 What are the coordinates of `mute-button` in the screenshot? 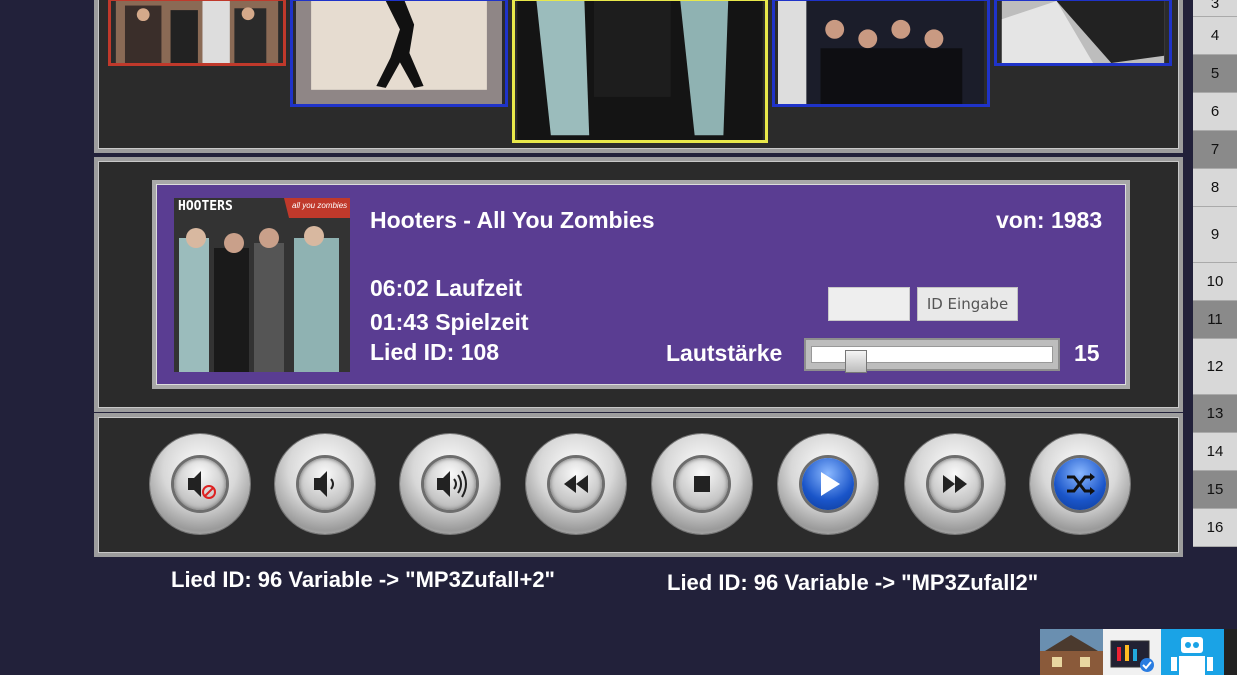 It's located at (200, 484).